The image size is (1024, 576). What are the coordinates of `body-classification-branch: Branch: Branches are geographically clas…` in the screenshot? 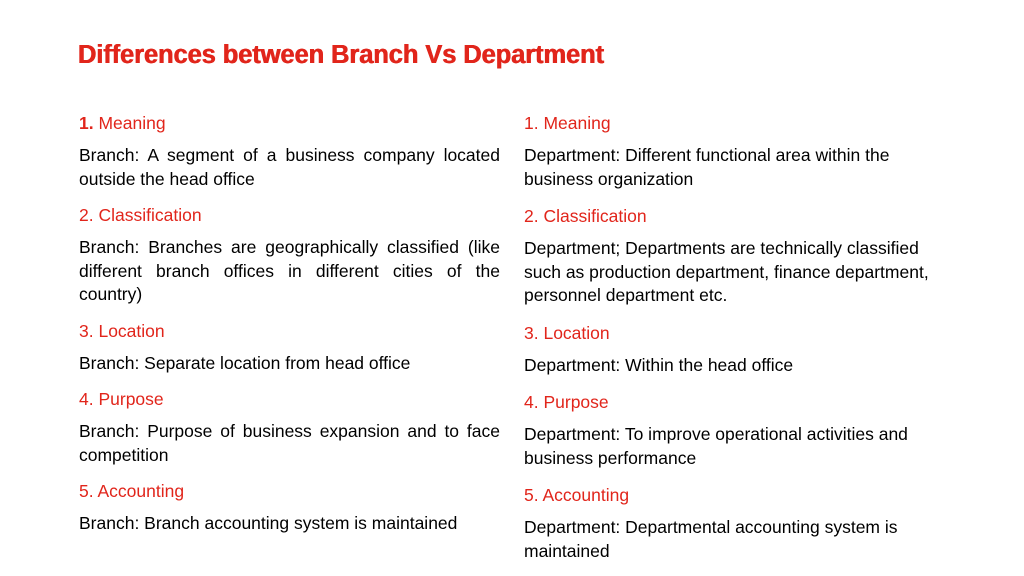 It's located at (289, 270).